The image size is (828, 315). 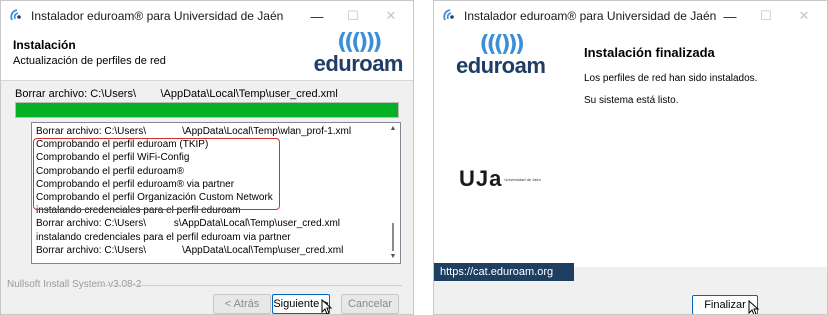 I want to click on finished-heading: Instalación finalizada, so click(x=649, y=52).